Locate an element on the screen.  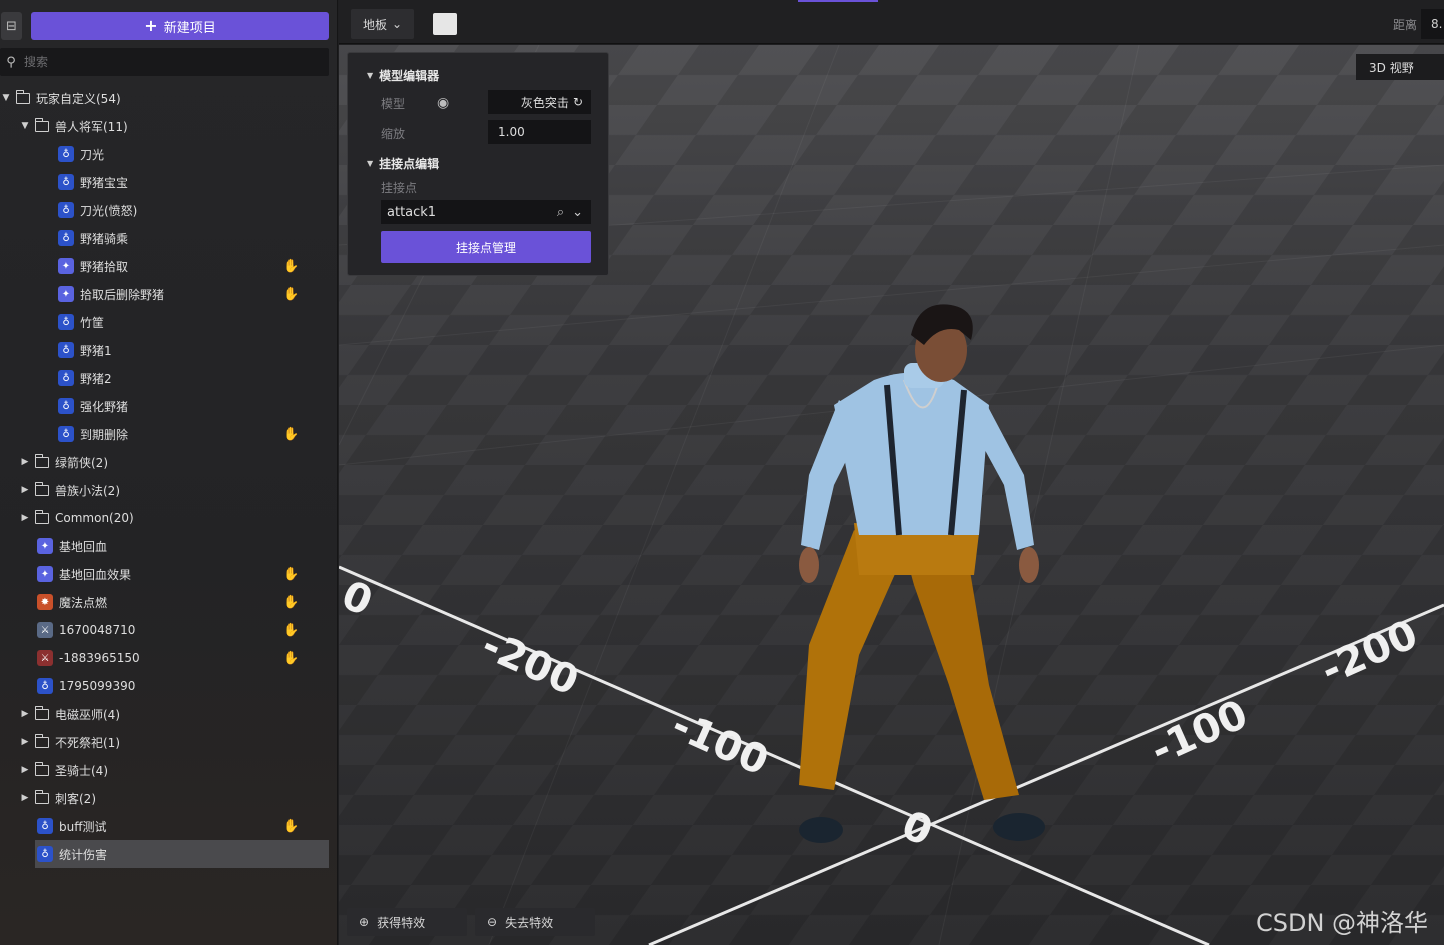
section-title: 模型编辑器 is located at coordinates (409, 76).